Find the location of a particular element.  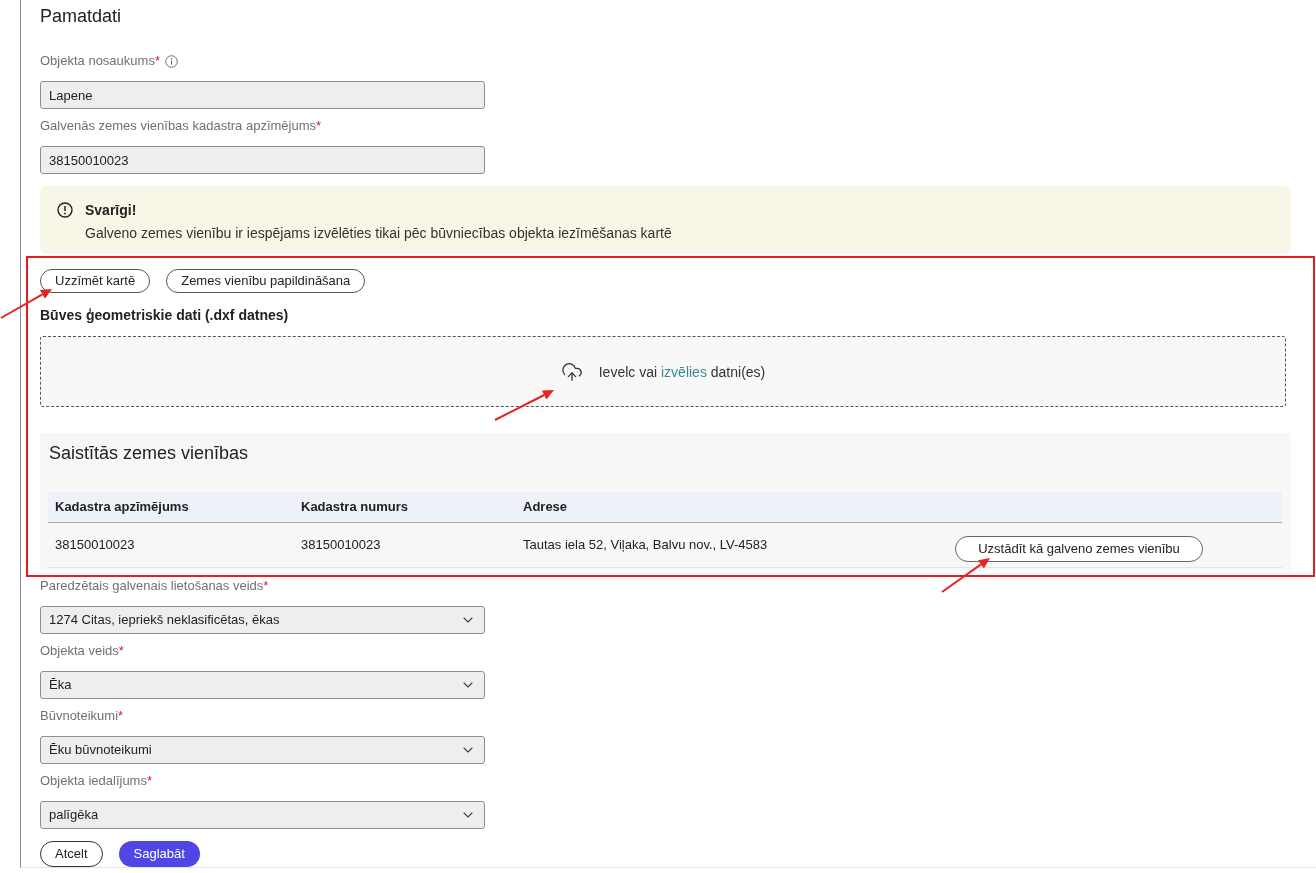

field-label: Objekta iedalījums* is located at coordinates (96, 781).